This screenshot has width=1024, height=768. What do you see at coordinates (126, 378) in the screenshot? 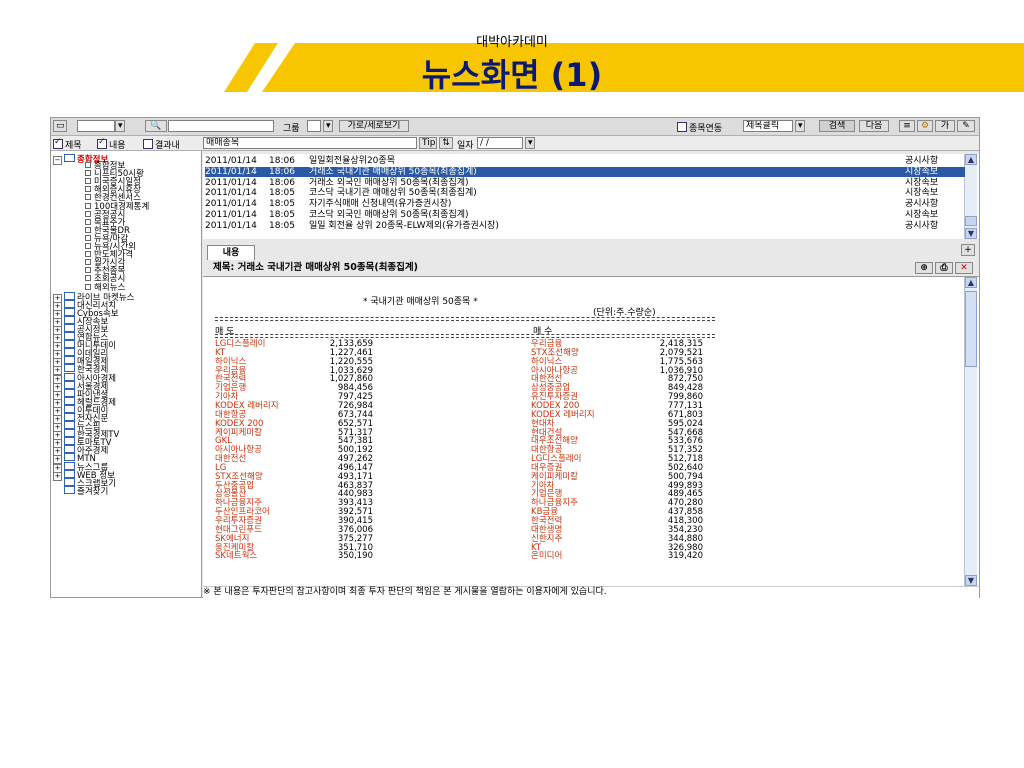
I see `tree-item: + 아시아경제` at bounding box center [126, 378].